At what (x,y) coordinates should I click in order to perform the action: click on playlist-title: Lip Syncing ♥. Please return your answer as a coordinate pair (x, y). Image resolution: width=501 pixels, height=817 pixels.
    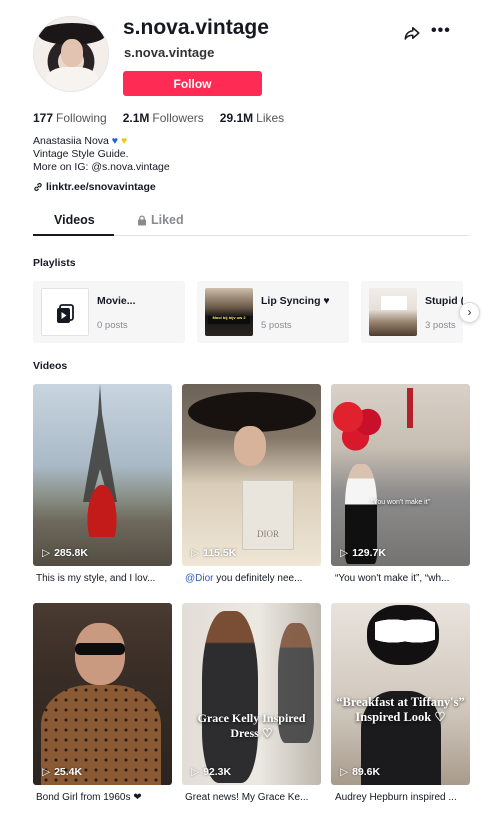
    Looking at the image, I should click on (295, 301).